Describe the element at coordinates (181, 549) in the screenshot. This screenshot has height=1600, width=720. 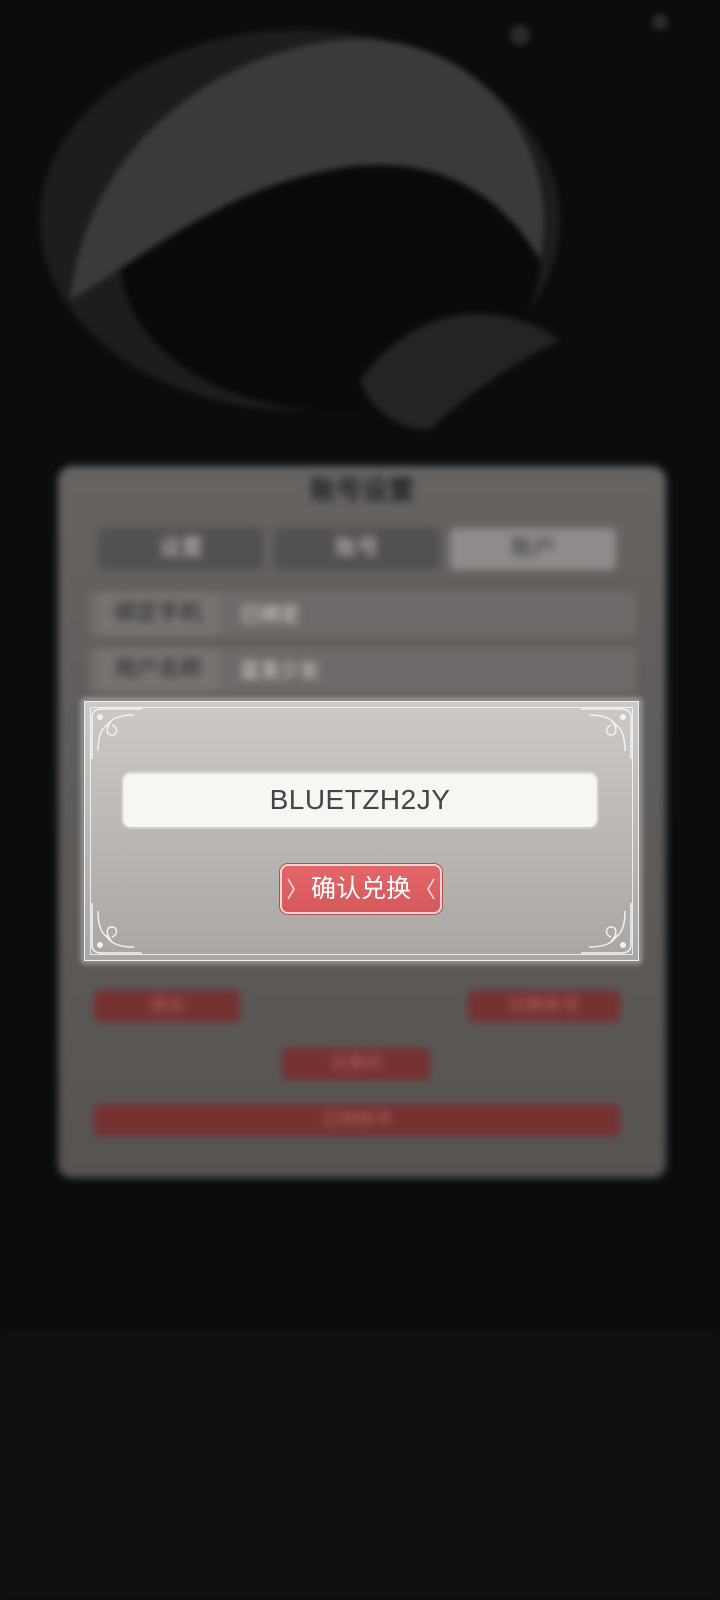
I see `tab-settings: 设置` at that location.